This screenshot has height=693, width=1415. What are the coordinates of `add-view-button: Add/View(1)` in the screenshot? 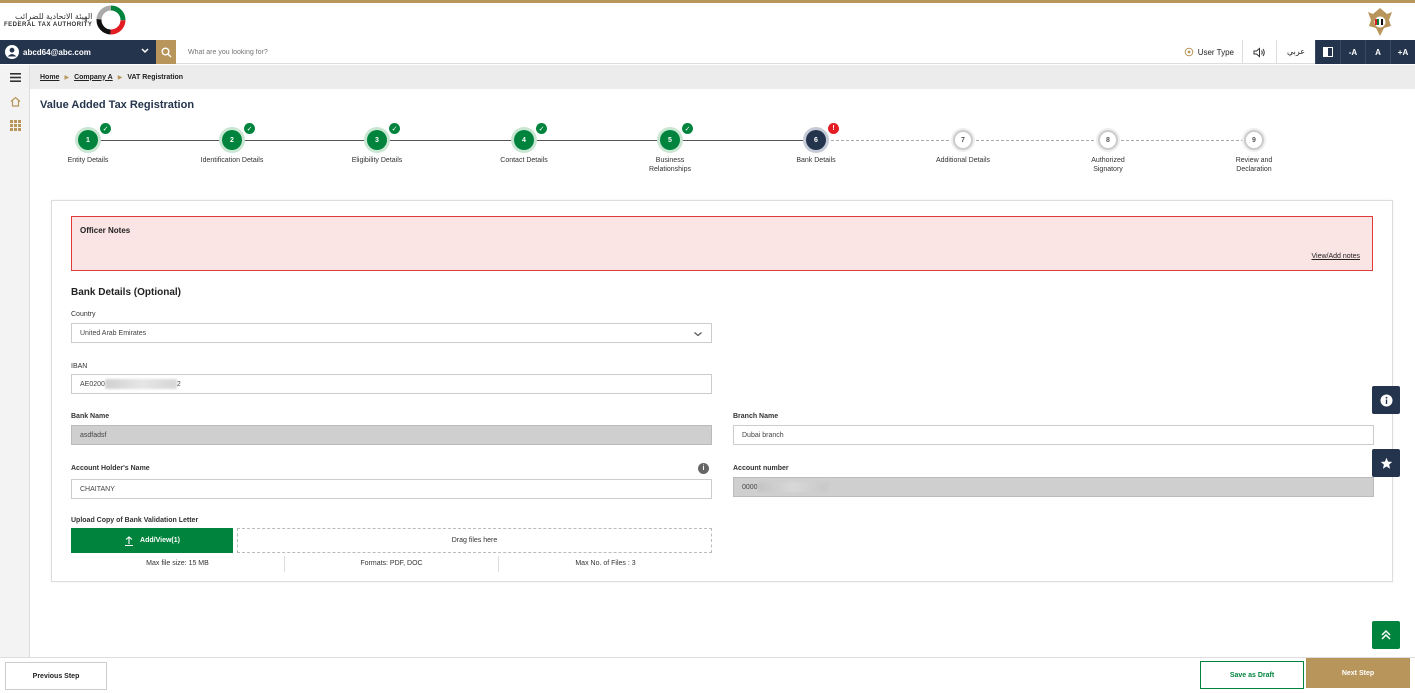 It's located at (152, 540).